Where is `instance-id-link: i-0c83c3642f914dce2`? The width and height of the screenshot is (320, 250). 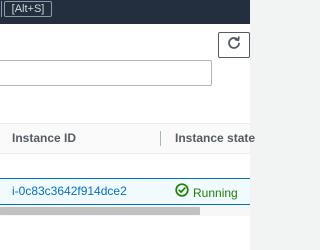
instance-id-link: i-0c83c3642f914dce2 is located at coordinates (69, 191).